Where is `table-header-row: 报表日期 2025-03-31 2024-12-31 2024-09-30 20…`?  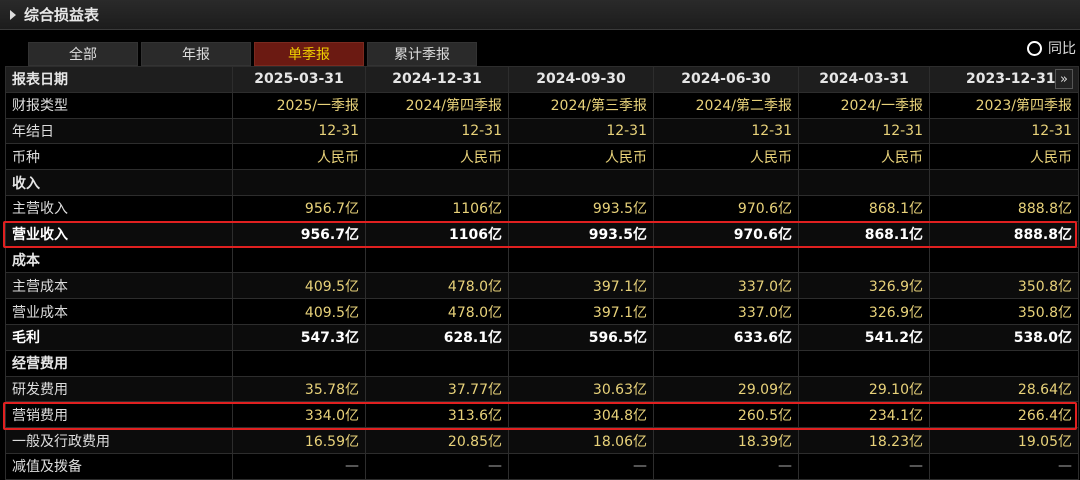 table-header-row: 报表日期 2025-03-31 2024-12-31 2024-09-30 20… is located at coordinates (542, 79).